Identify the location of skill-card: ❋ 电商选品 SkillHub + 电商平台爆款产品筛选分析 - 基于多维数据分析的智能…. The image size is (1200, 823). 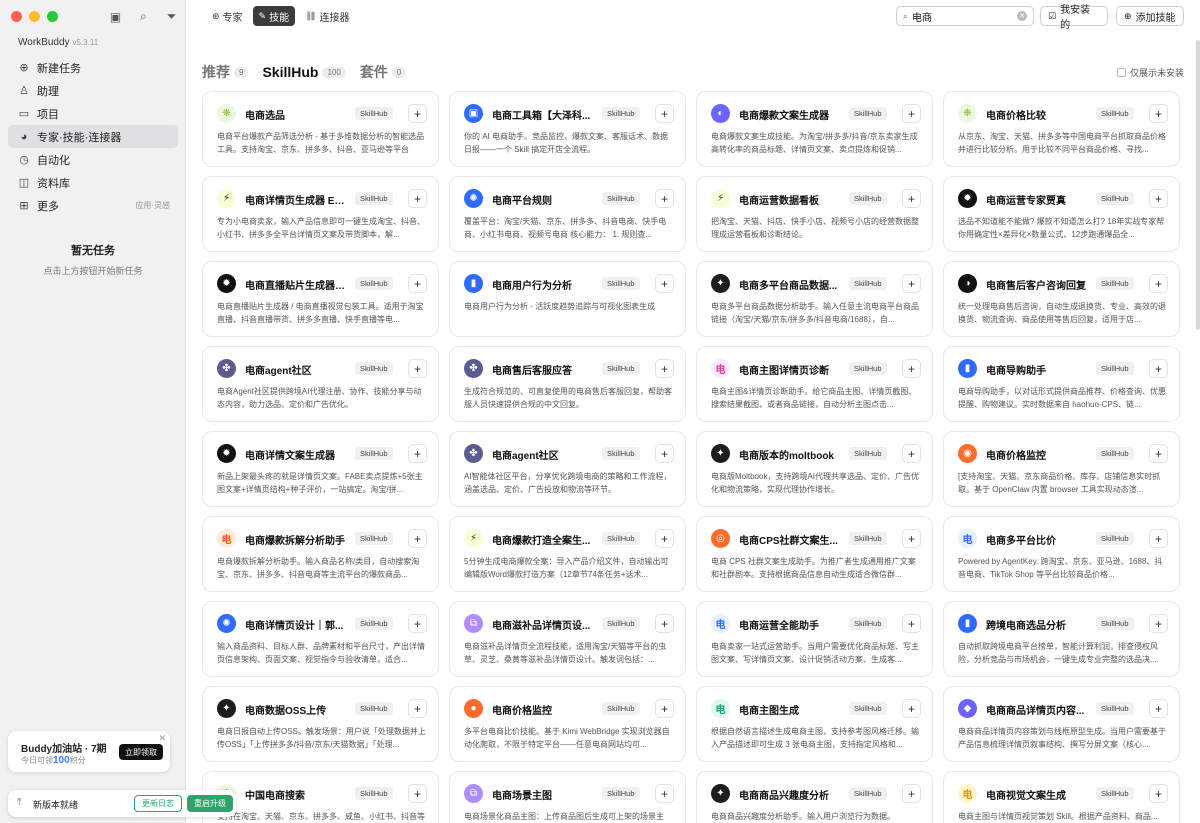
(320, 129).